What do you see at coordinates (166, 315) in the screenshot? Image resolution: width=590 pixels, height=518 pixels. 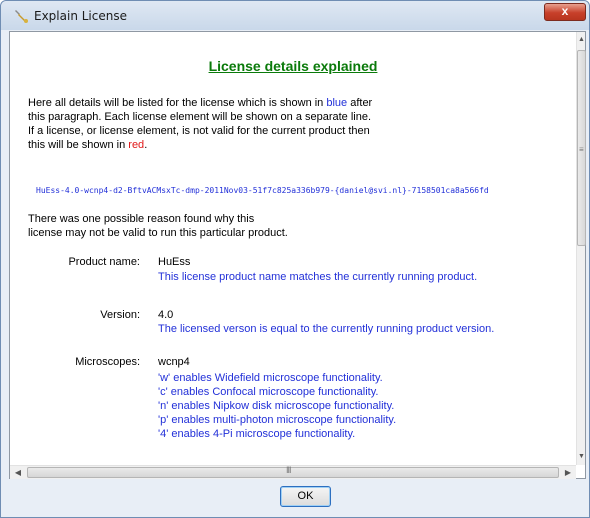 I see `version-value: 4.0` at bounding box center [166, 315].